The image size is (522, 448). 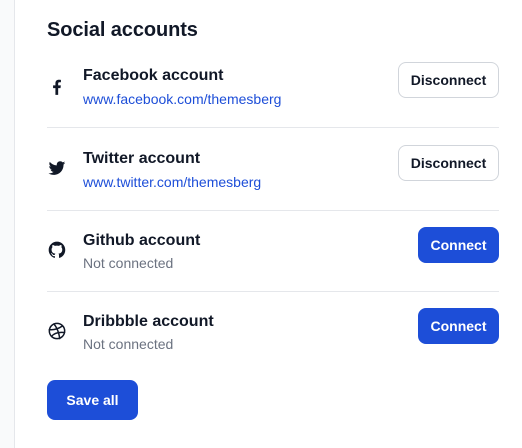 I want to click on disconnect-button-twitter: Disconnect, so click(x=448, y=163).